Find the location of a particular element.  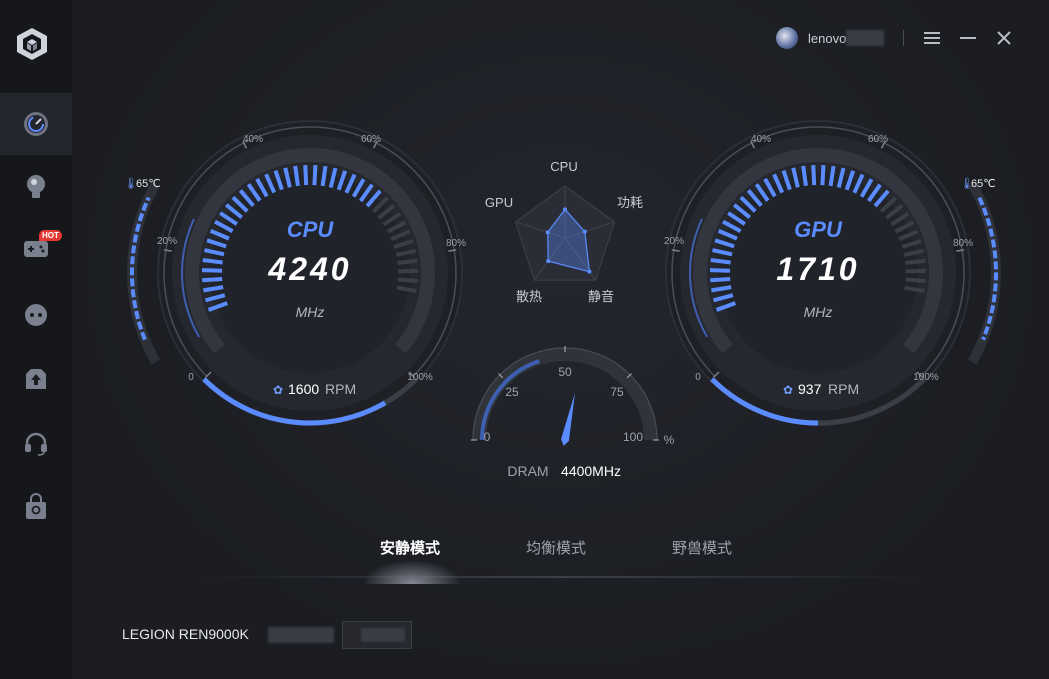

hamburger-menu-icon is located at coordinates (932, 38).